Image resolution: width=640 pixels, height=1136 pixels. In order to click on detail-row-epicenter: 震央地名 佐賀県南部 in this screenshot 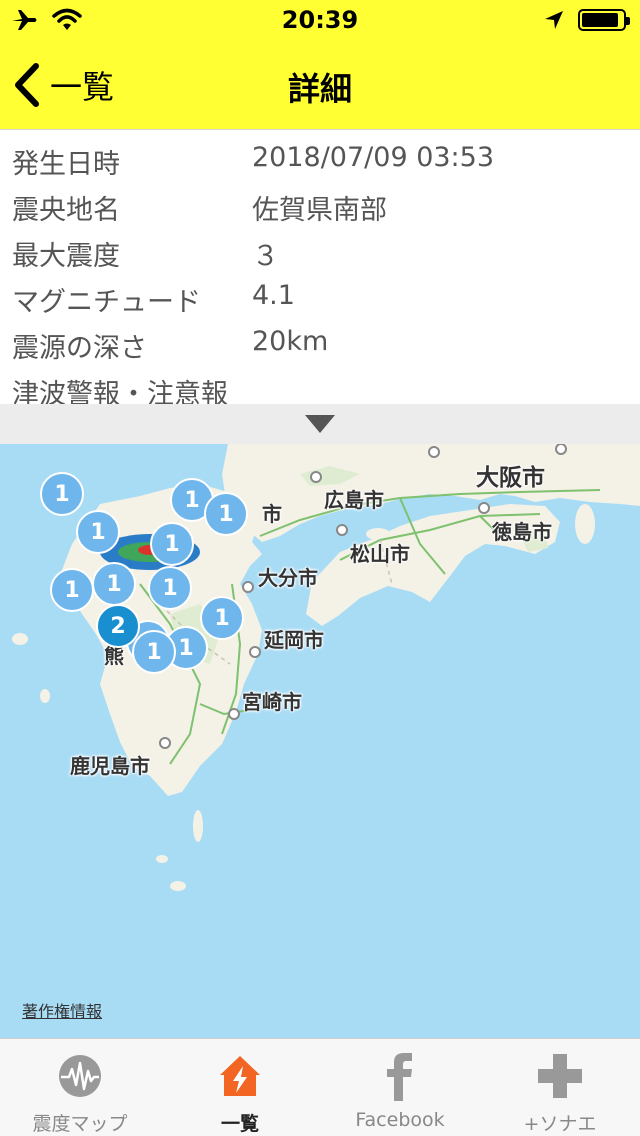, I will do `click(320, 205)`.